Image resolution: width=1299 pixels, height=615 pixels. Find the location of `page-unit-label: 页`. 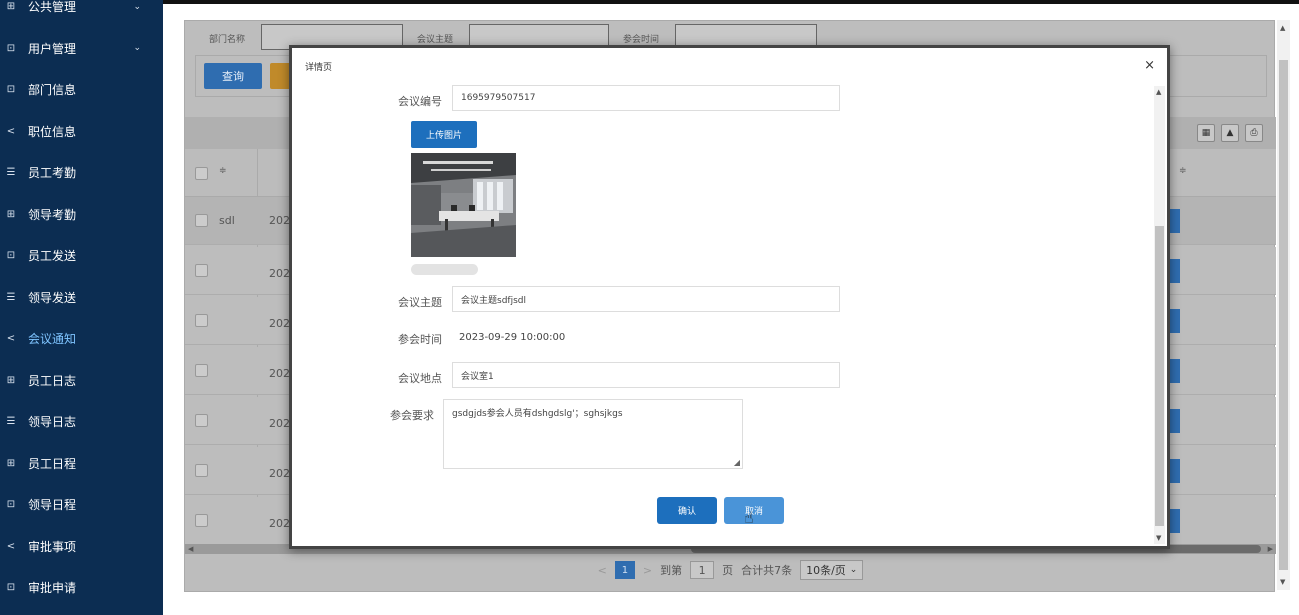

page-unit-label: 页 is located at coordinates (728, 570).